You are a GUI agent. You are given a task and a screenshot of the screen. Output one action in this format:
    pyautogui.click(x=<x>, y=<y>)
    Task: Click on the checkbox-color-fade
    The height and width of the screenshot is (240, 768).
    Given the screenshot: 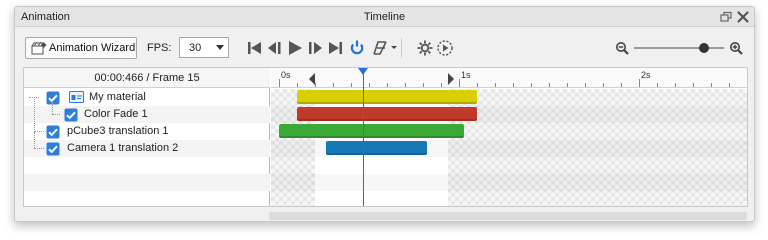 What is the action you would take?
    pyautogui.click(x=71, y=115)
    